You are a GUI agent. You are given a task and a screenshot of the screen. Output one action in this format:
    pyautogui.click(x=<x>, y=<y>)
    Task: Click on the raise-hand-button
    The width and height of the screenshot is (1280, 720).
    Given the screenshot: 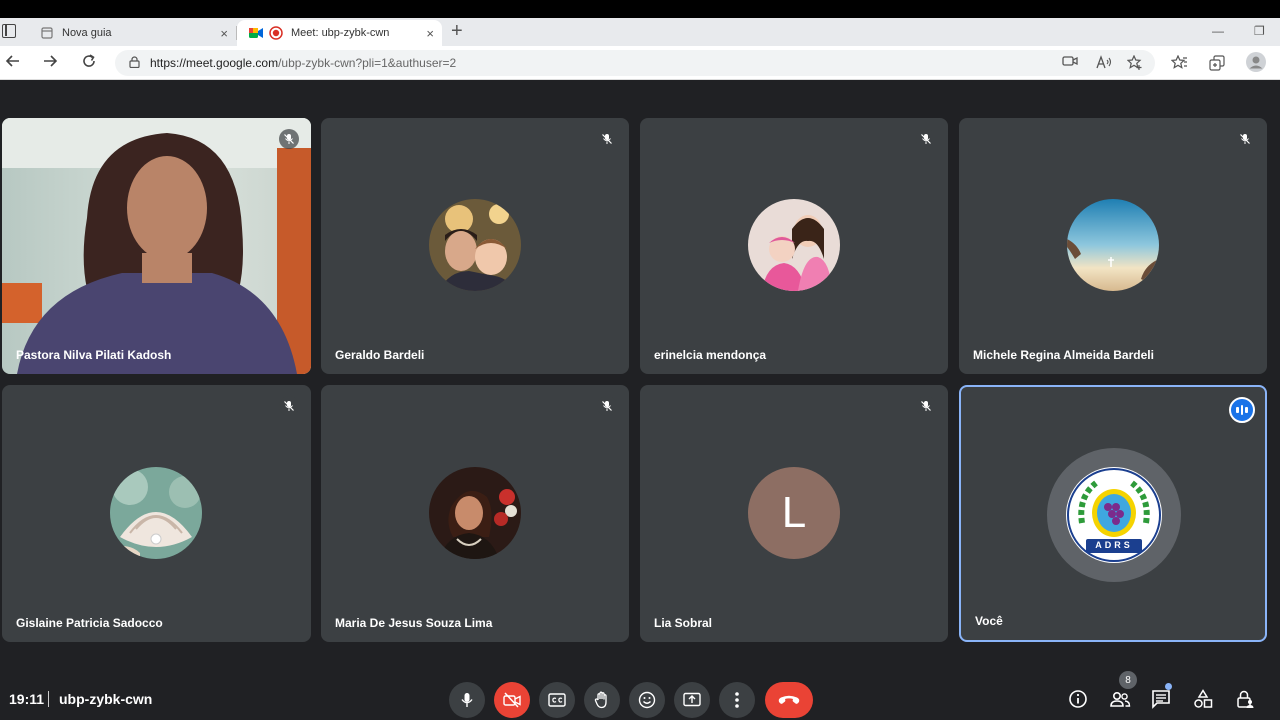 What is the action you would take?
    pyautogui.click(x=602, y=700)
    